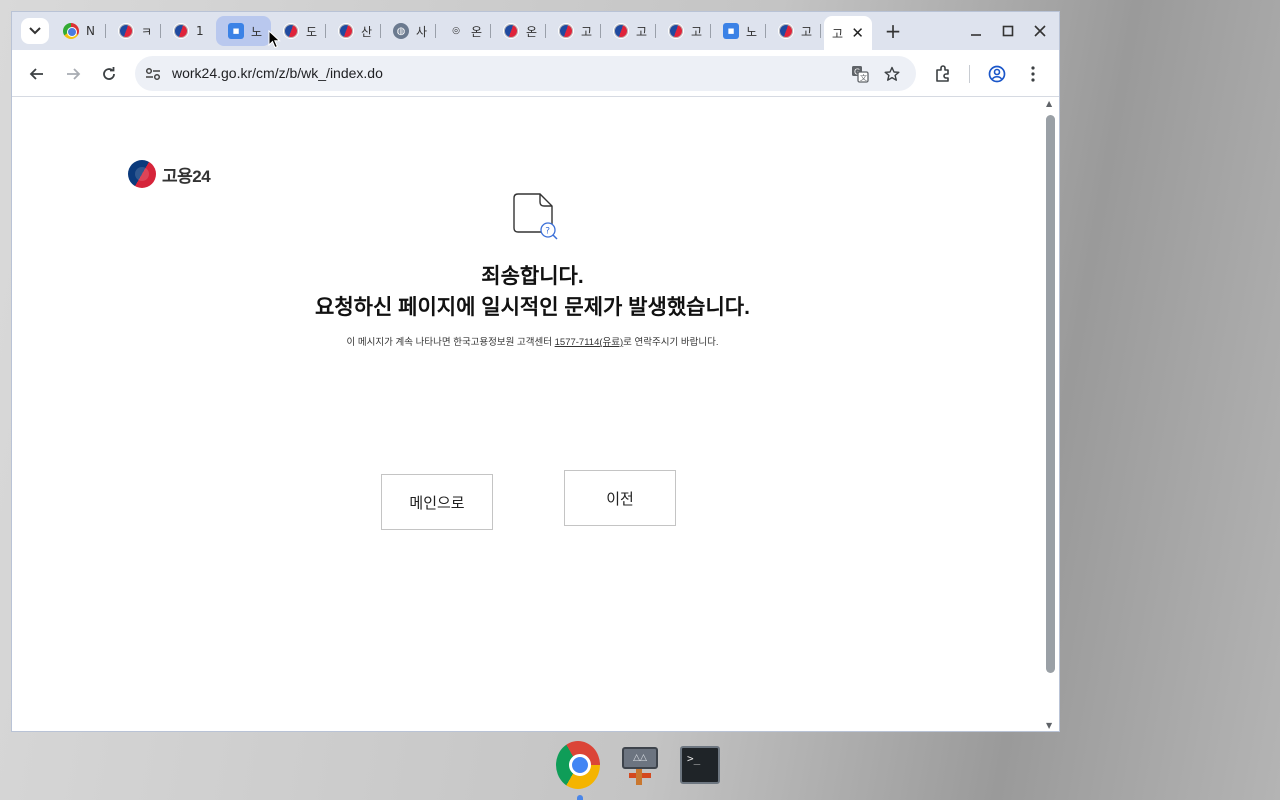 The width and height of the screenshot is (1280, 800). What do you see at coordinates (857, 33) in the screenshot?
I see `close-tab-icon: ✕` at bounding box center [857, 33].